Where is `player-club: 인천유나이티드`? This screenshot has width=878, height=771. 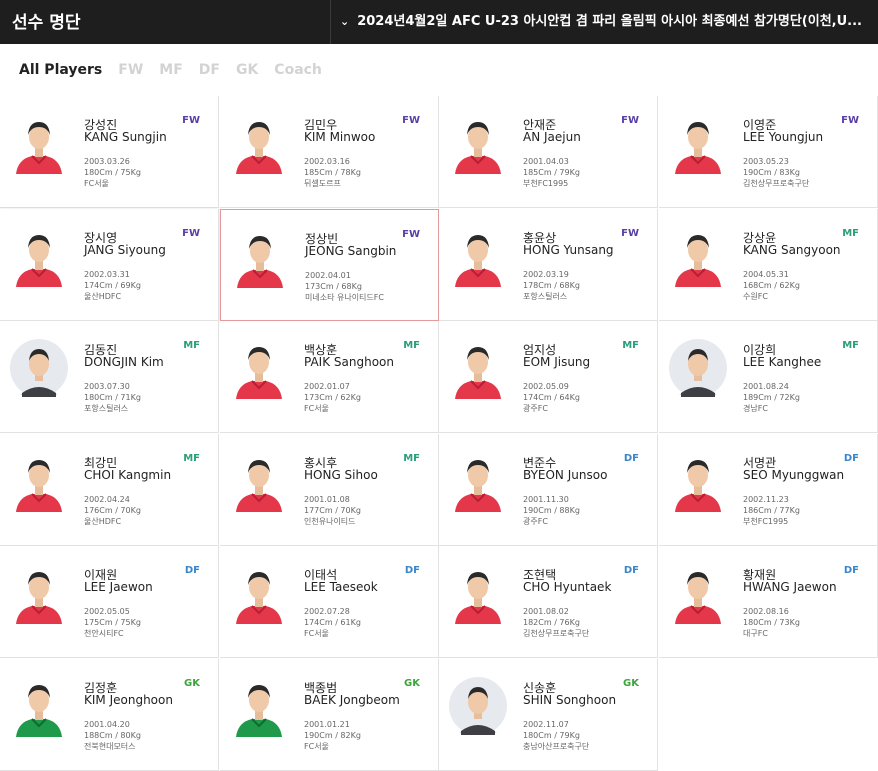
player-club: 인천유나이티드 is located at coordinates (330, 521).